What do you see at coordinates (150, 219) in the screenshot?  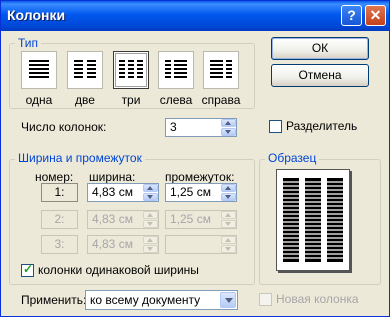 I see `row-2-width-spinner` at bounding box center [150, 219].